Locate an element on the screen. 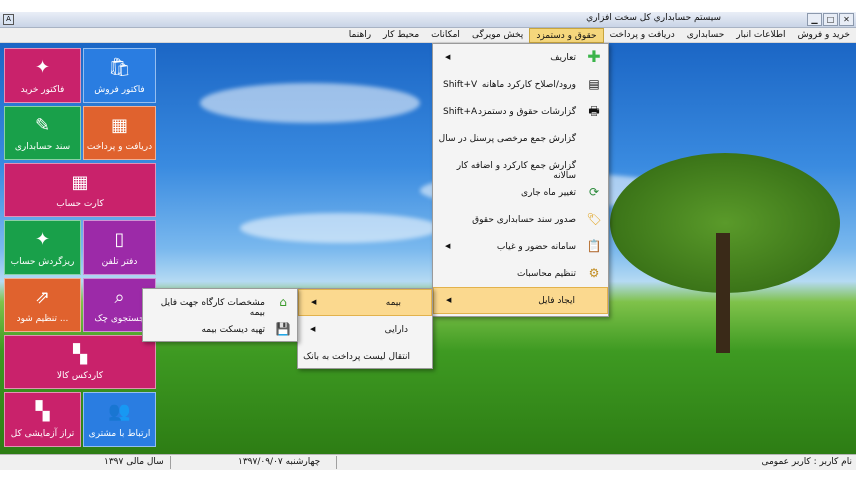 The width and height of the screenshot is (856, 482). menu-item-accounting-voucher: 🏷 صدور سند حسابداری حقوق is located at coordinates (520, 219).